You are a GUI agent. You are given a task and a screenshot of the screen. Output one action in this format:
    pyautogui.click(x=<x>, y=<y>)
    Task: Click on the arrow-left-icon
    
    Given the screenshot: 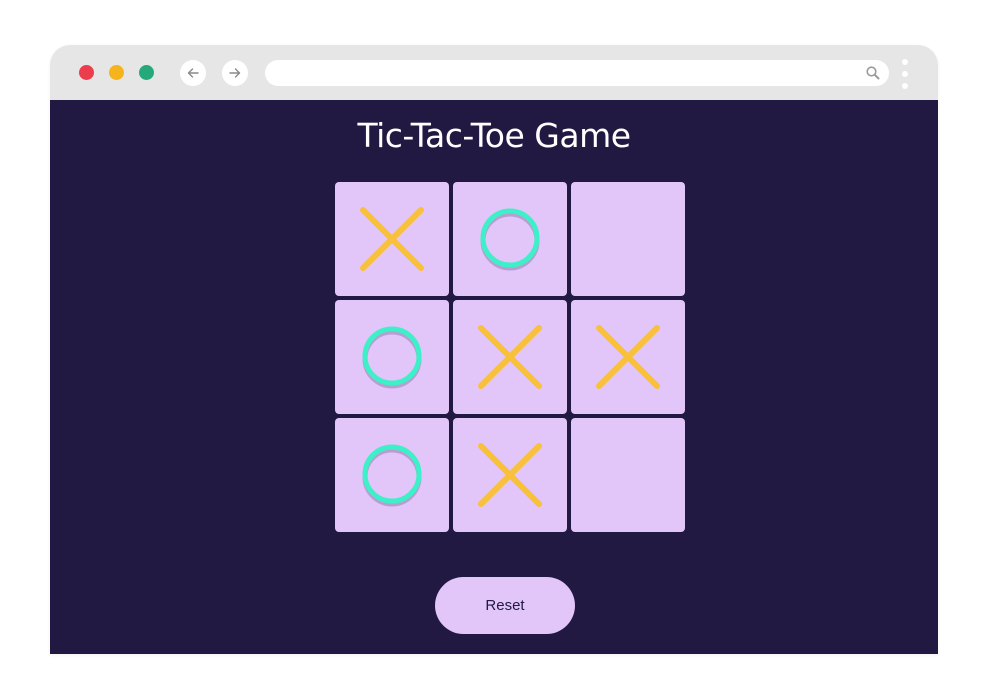 What is the action you would take?
    pyautogui.click(x=193, y=73)
    